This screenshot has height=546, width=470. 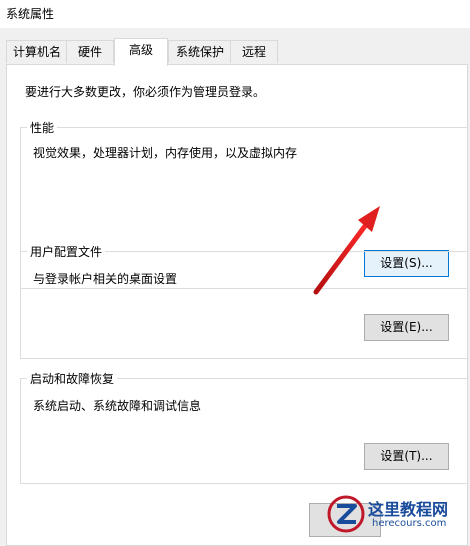 What do you see at coordinates (409, 523) in the screenshot?
I see `watermark-url: herecours.com` at bounding box center [409, 523].